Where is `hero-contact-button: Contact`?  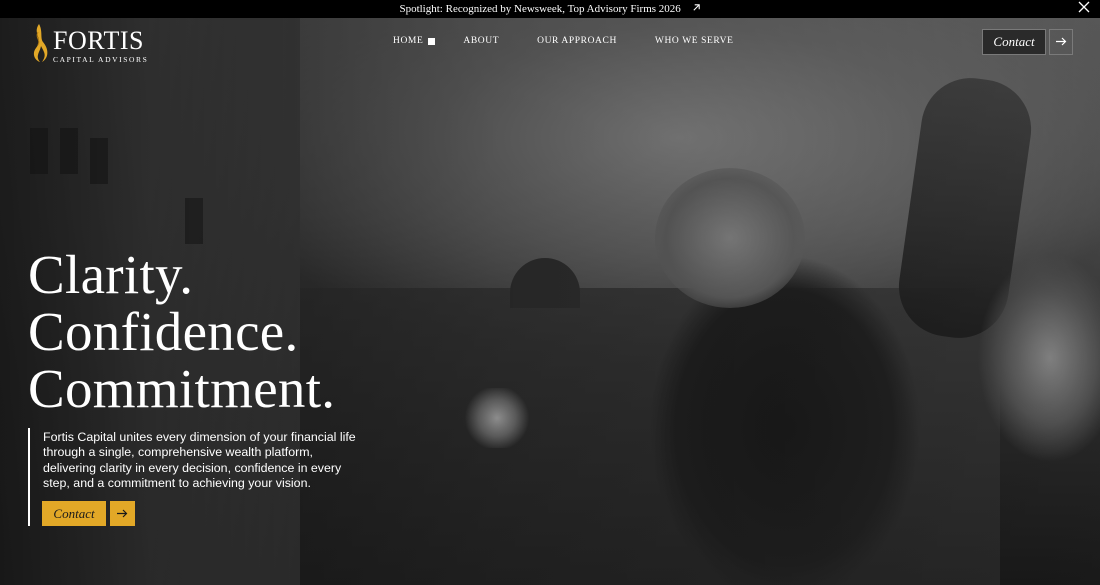 hero-contact-button: Contact is located at coordinates (74, 513).